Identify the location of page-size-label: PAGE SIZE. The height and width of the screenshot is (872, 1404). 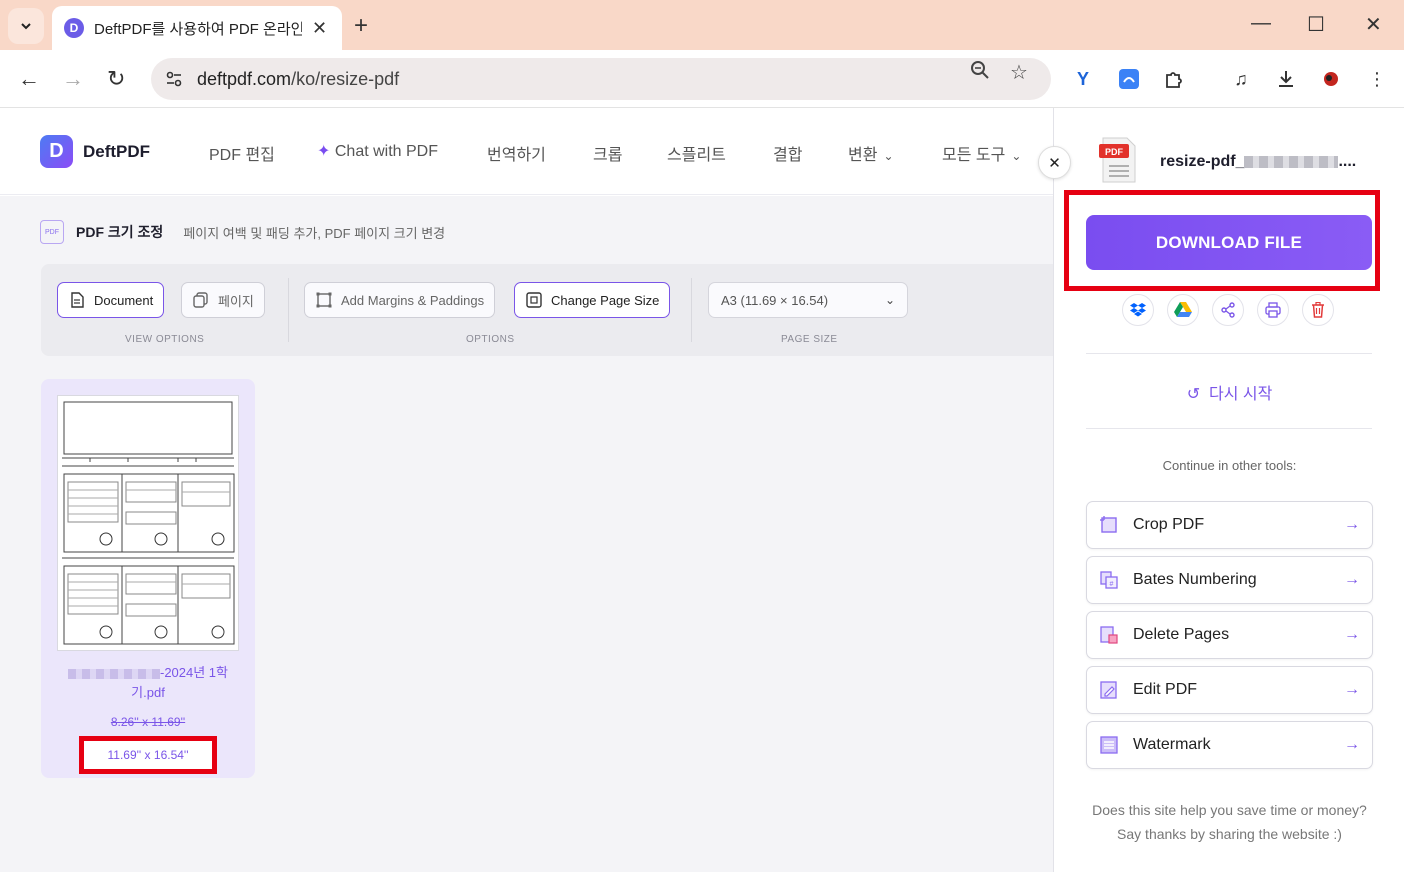
(809, 339).